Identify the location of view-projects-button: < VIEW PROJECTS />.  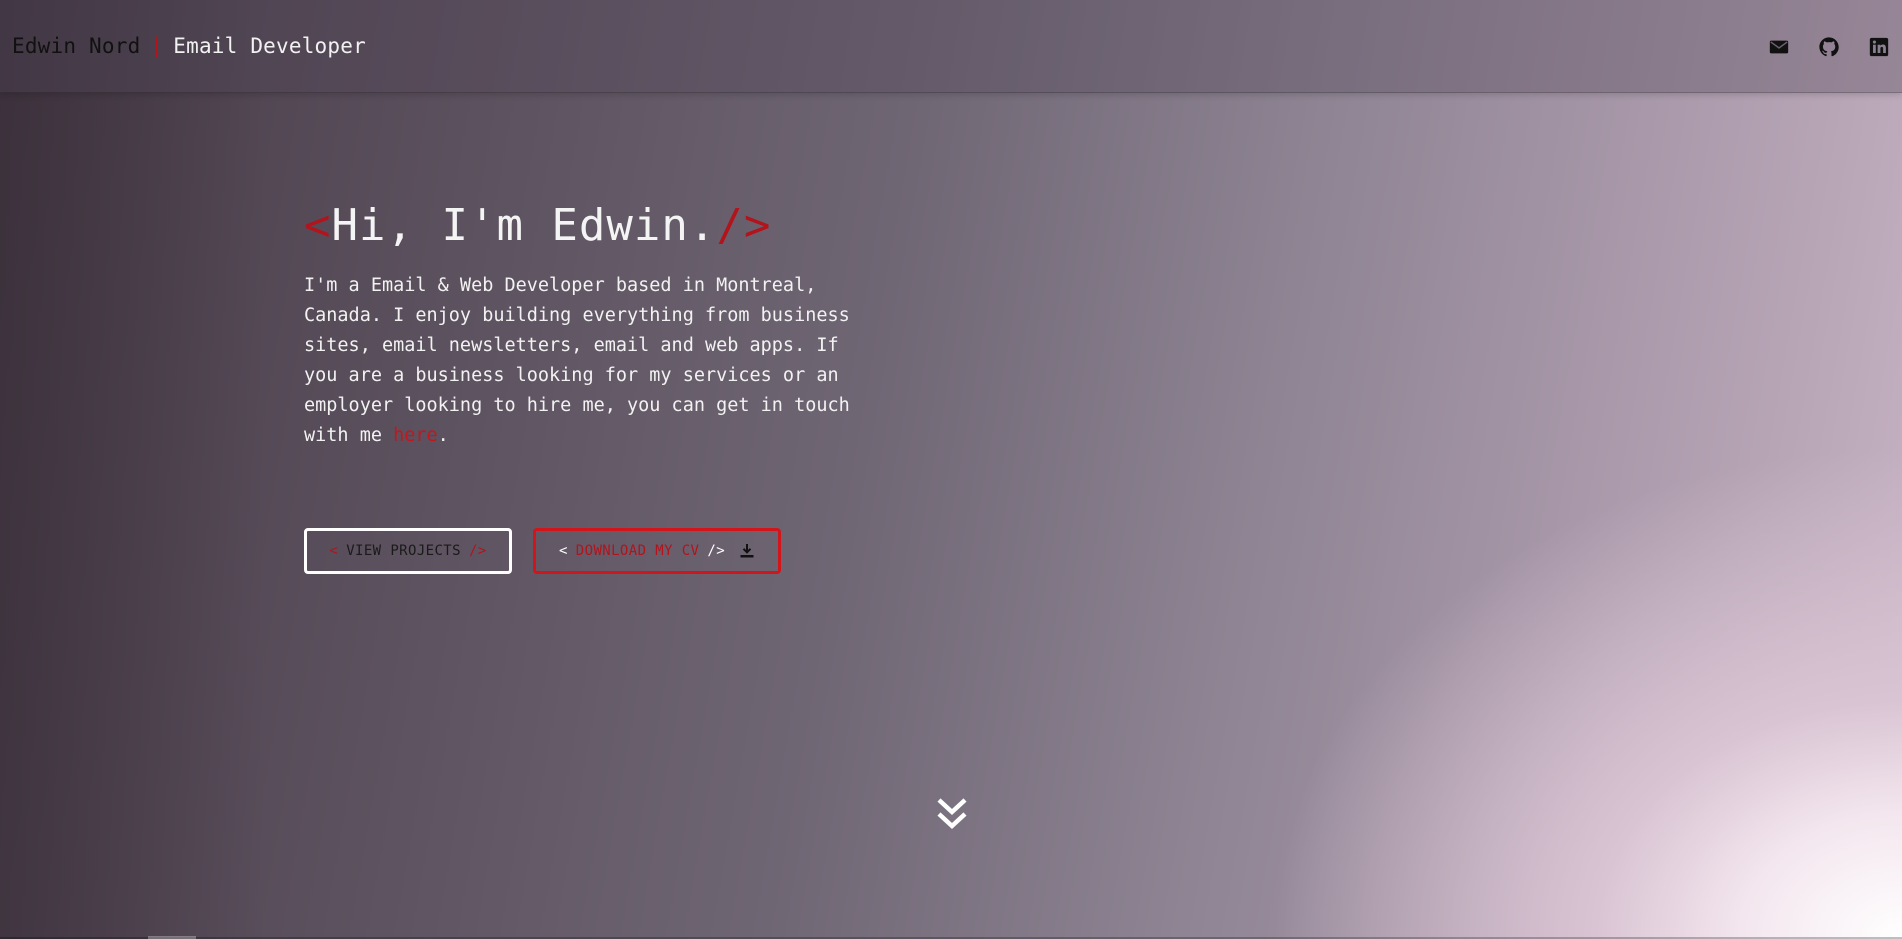
(408, 551).